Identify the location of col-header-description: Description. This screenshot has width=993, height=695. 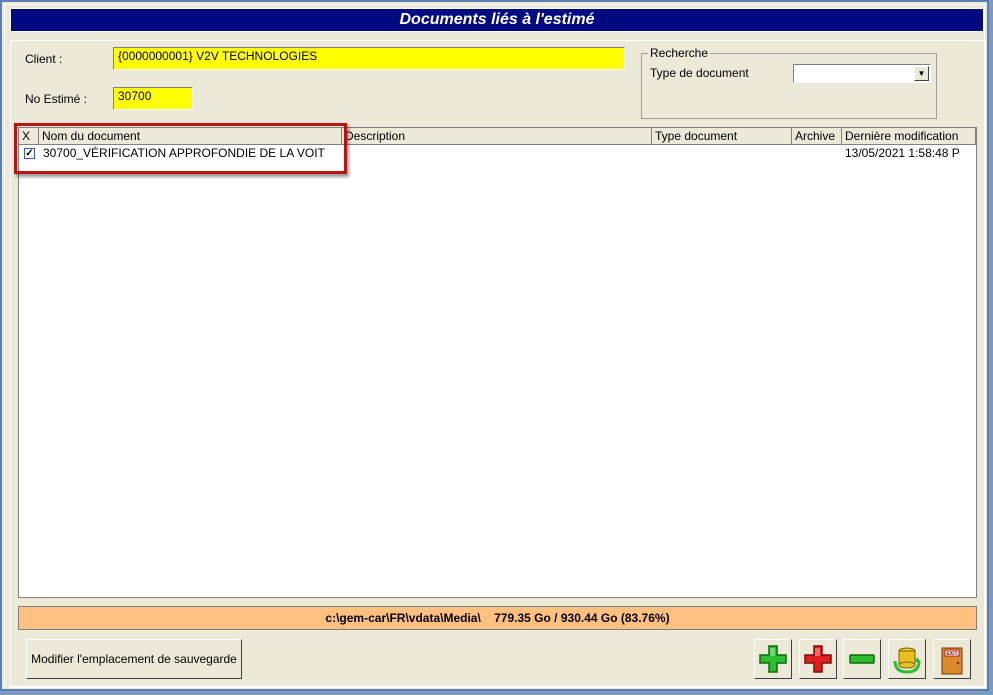
(497, 136).